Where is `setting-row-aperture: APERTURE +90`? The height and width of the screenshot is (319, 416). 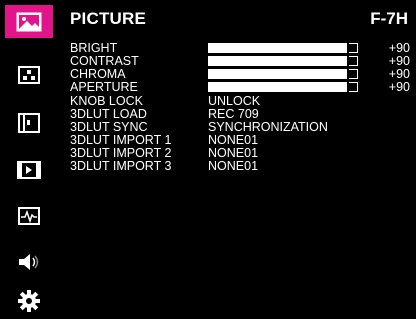 setting-row-aperture: APERTURE +90 is located at coordinates (240, 87).